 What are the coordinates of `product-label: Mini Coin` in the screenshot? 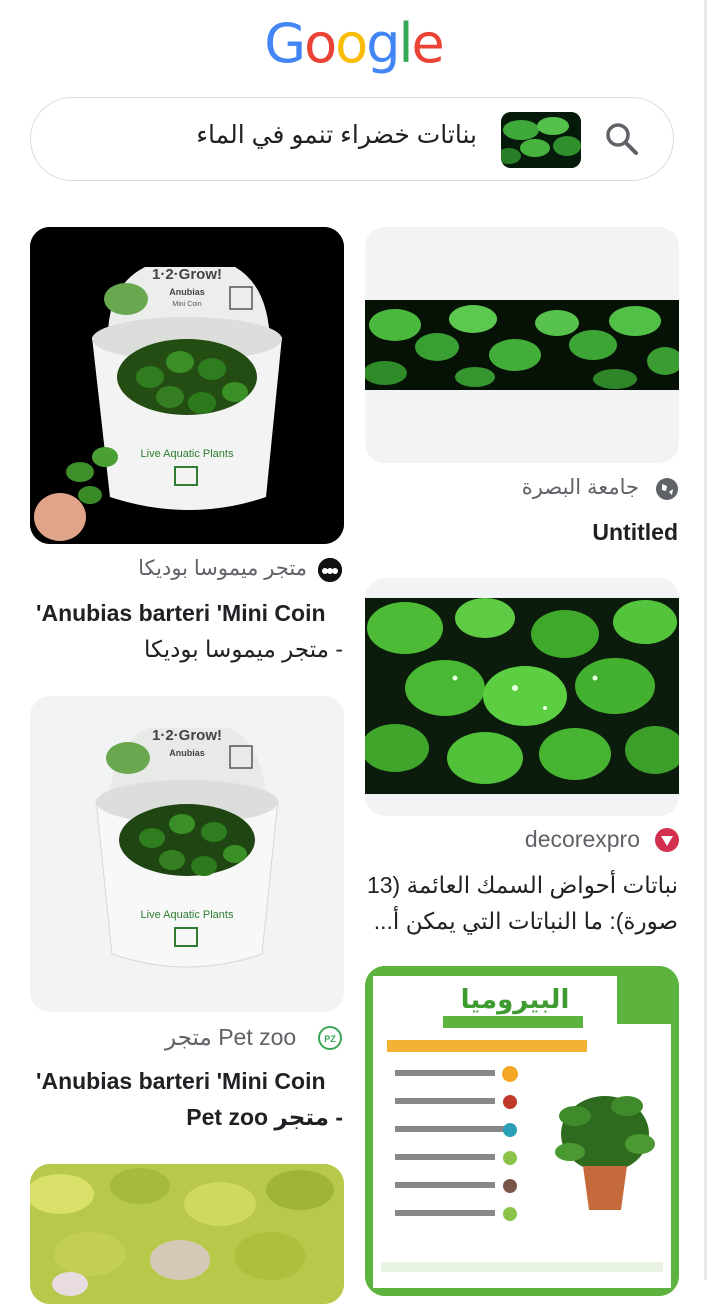 It's located at (186, 304).